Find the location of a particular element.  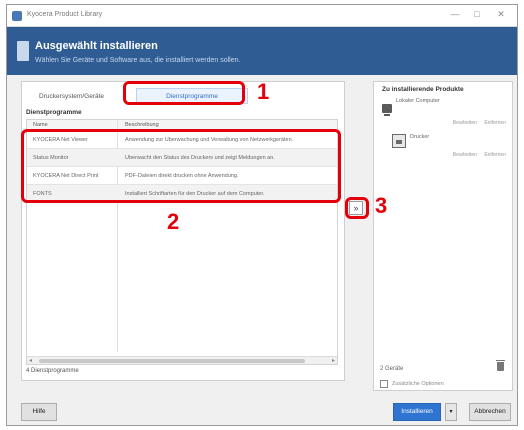

utilities-count: 4 Dienstprogramme is located at coordinates (52, 371).